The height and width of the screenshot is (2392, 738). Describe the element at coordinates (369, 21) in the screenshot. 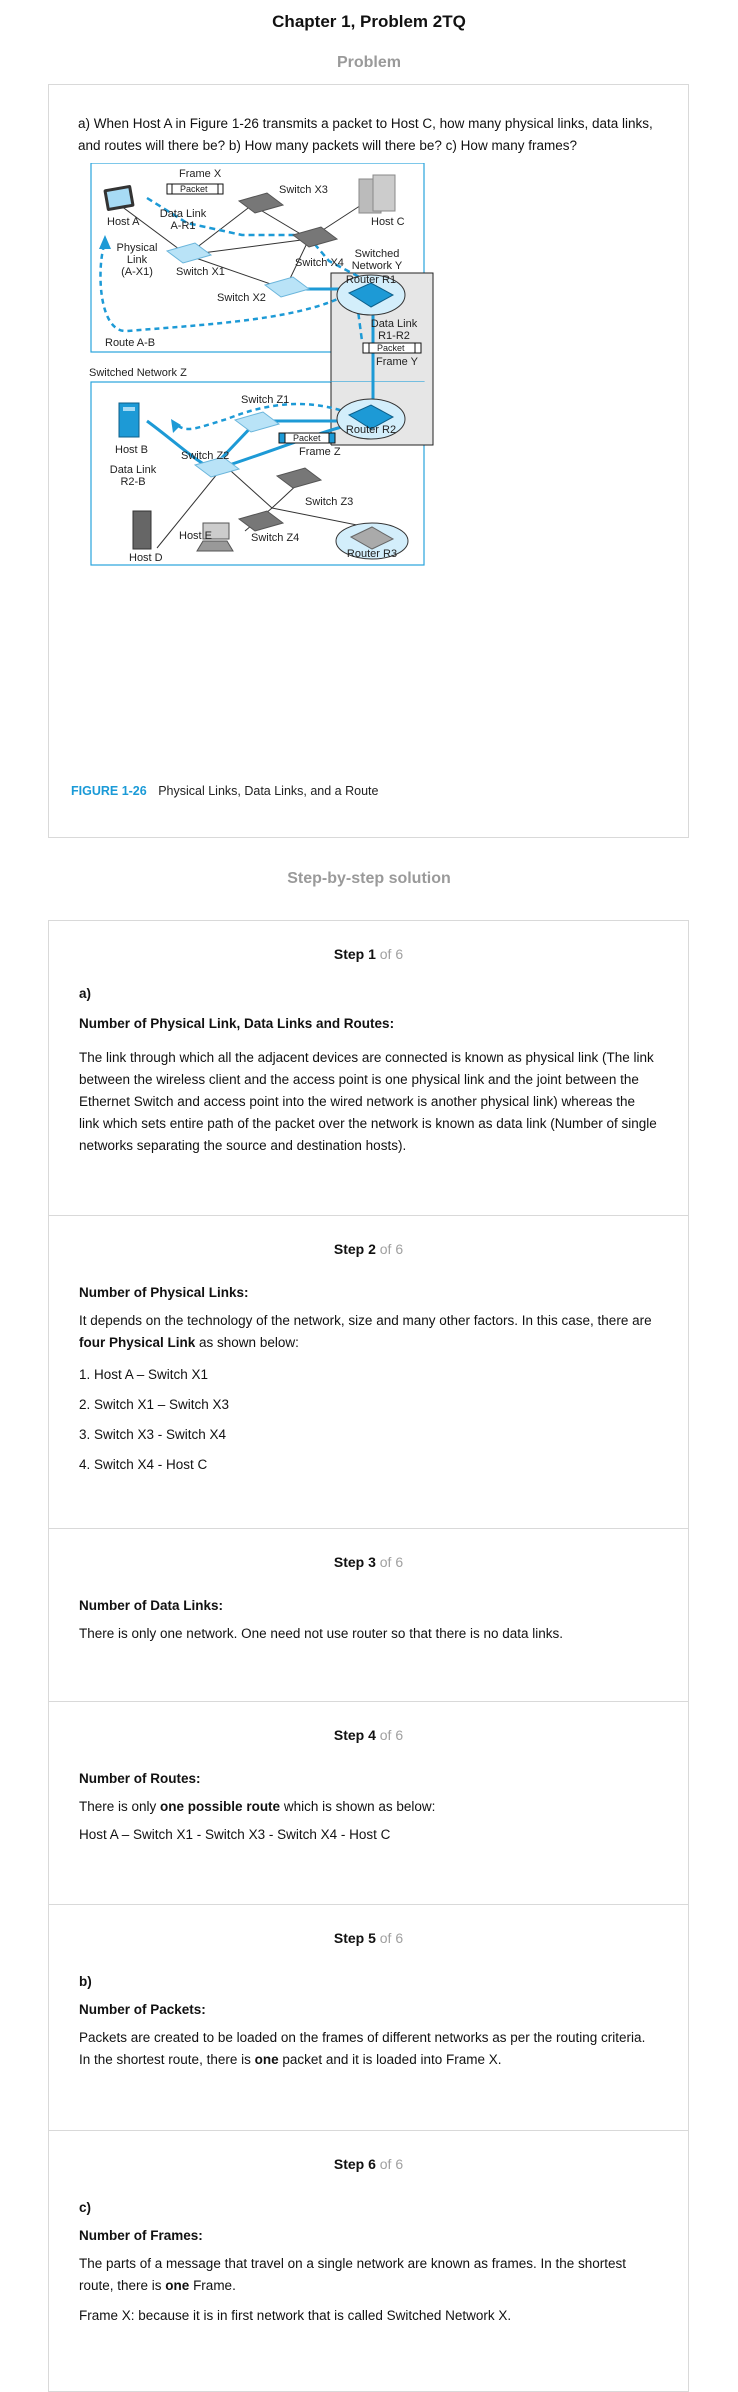

I see `page-title: Chapter 1, Problem 2TQ` at that location.